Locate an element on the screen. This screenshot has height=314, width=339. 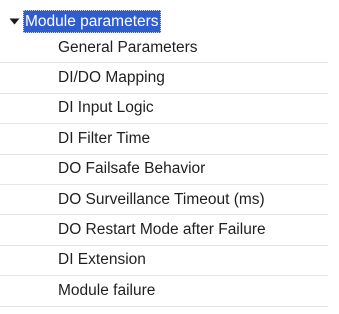
tree-item-di-extension: DI Extension is located at coordinates (164, 261).